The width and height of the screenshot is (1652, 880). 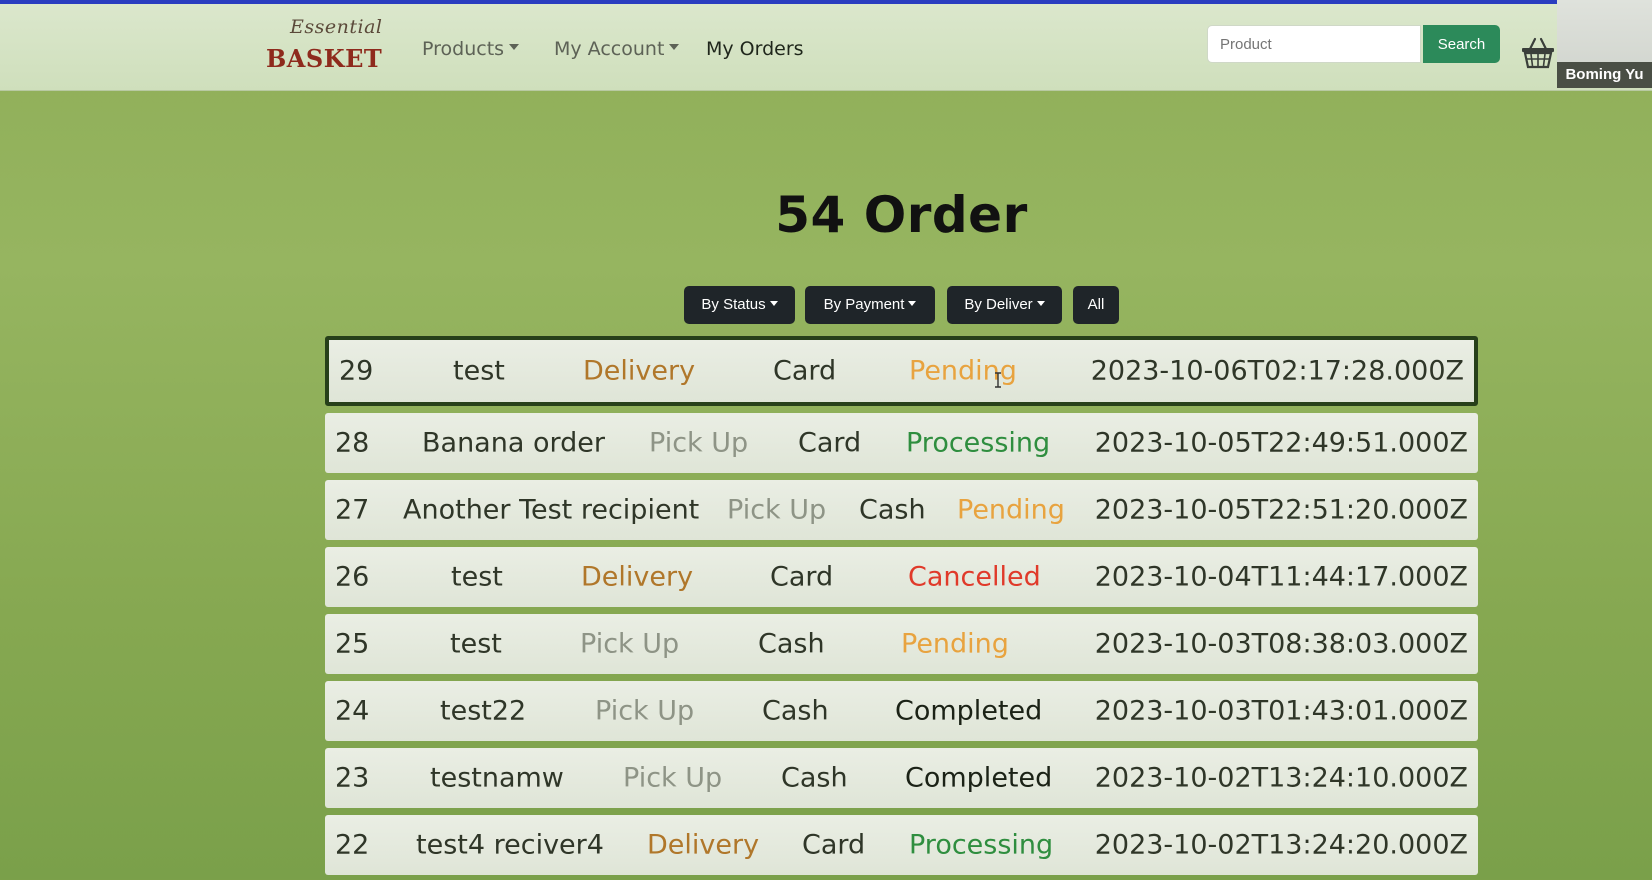 What do you see at coordinates (998, 304) in the screenshot?
I see `filter-by-deliver-label: By Deliver` at bounding box center [998, 304].